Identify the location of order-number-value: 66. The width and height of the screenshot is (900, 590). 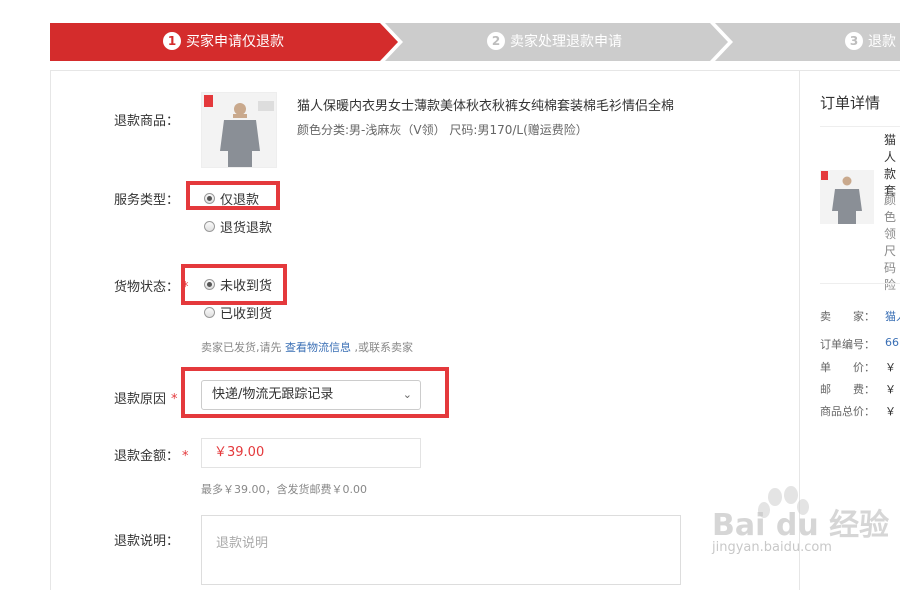
(892, 342).